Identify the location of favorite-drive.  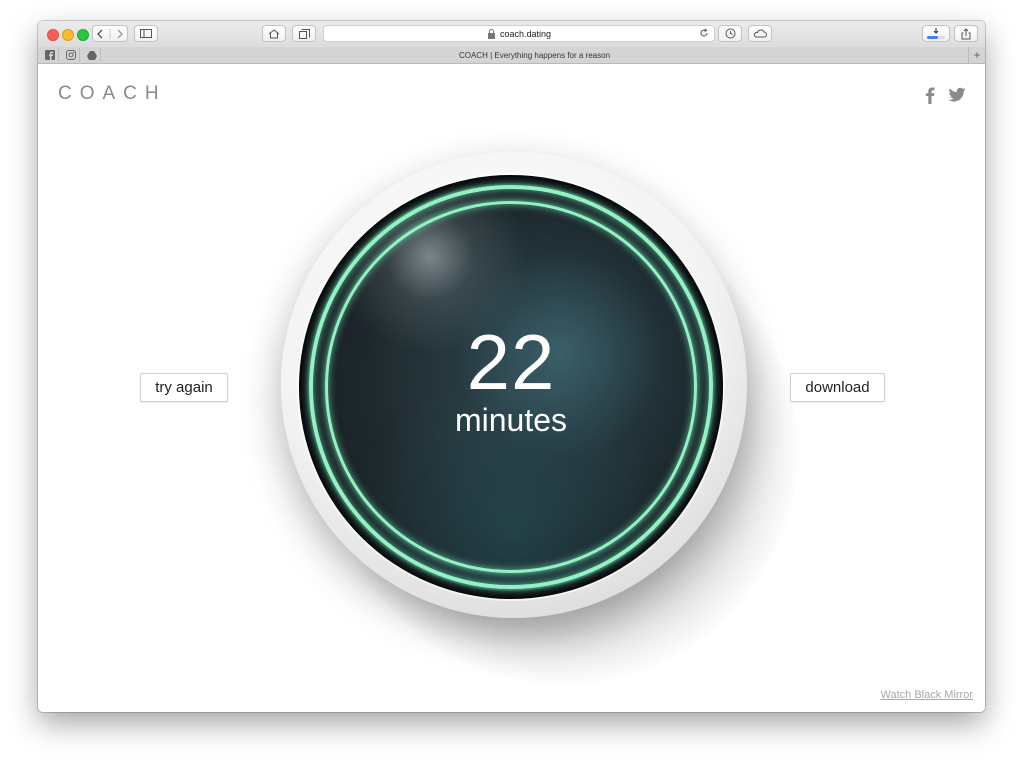
(92, 55).